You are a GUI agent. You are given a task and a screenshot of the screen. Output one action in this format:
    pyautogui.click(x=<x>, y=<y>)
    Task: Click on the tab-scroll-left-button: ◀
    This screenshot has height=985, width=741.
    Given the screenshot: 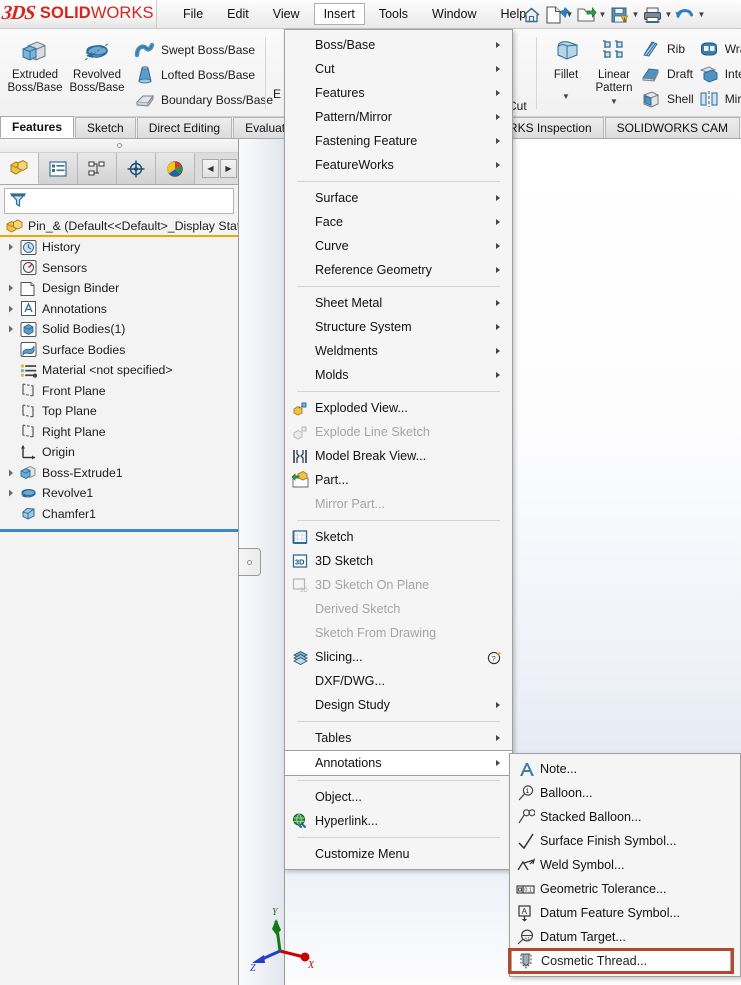 What is the action you would take?
    pyautogui.click(x=210, y=168)
    